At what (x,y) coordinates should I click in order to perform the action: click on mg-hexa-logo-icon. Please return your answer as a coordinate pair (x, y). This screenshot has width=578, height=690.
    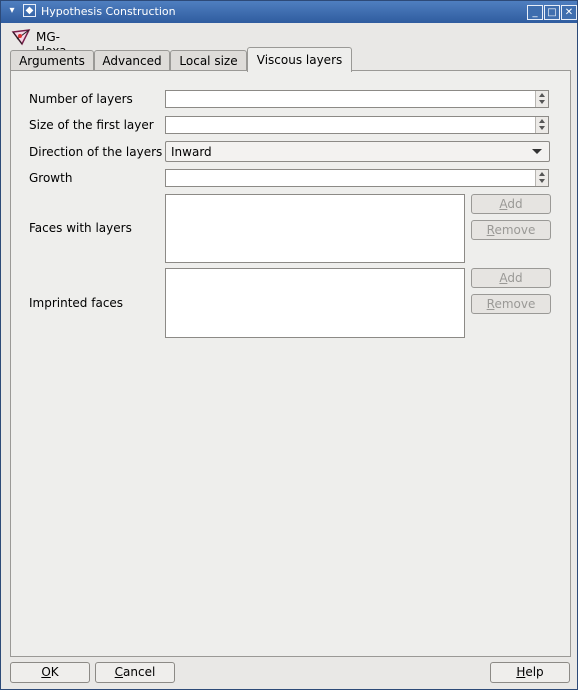
    Looking at the image, I should click on (21, 37).